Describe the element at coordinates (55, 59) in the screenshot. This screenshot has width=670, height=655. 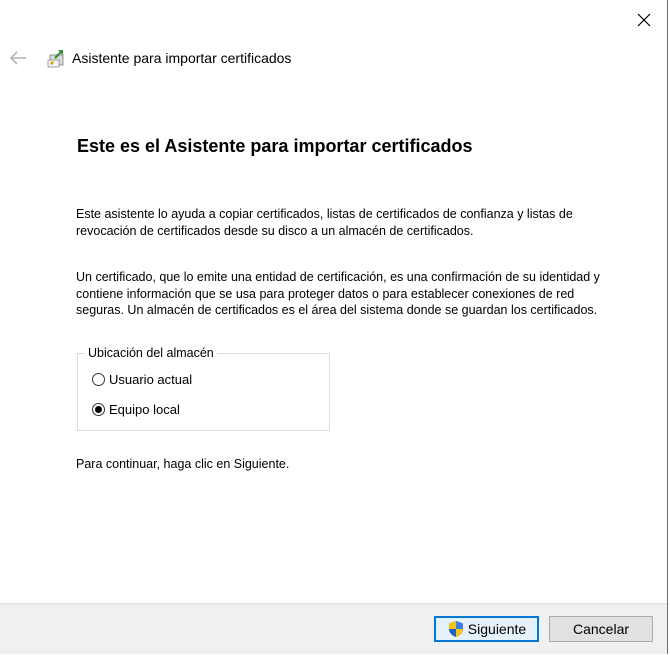
I see `certificate-import-icon` at that location.